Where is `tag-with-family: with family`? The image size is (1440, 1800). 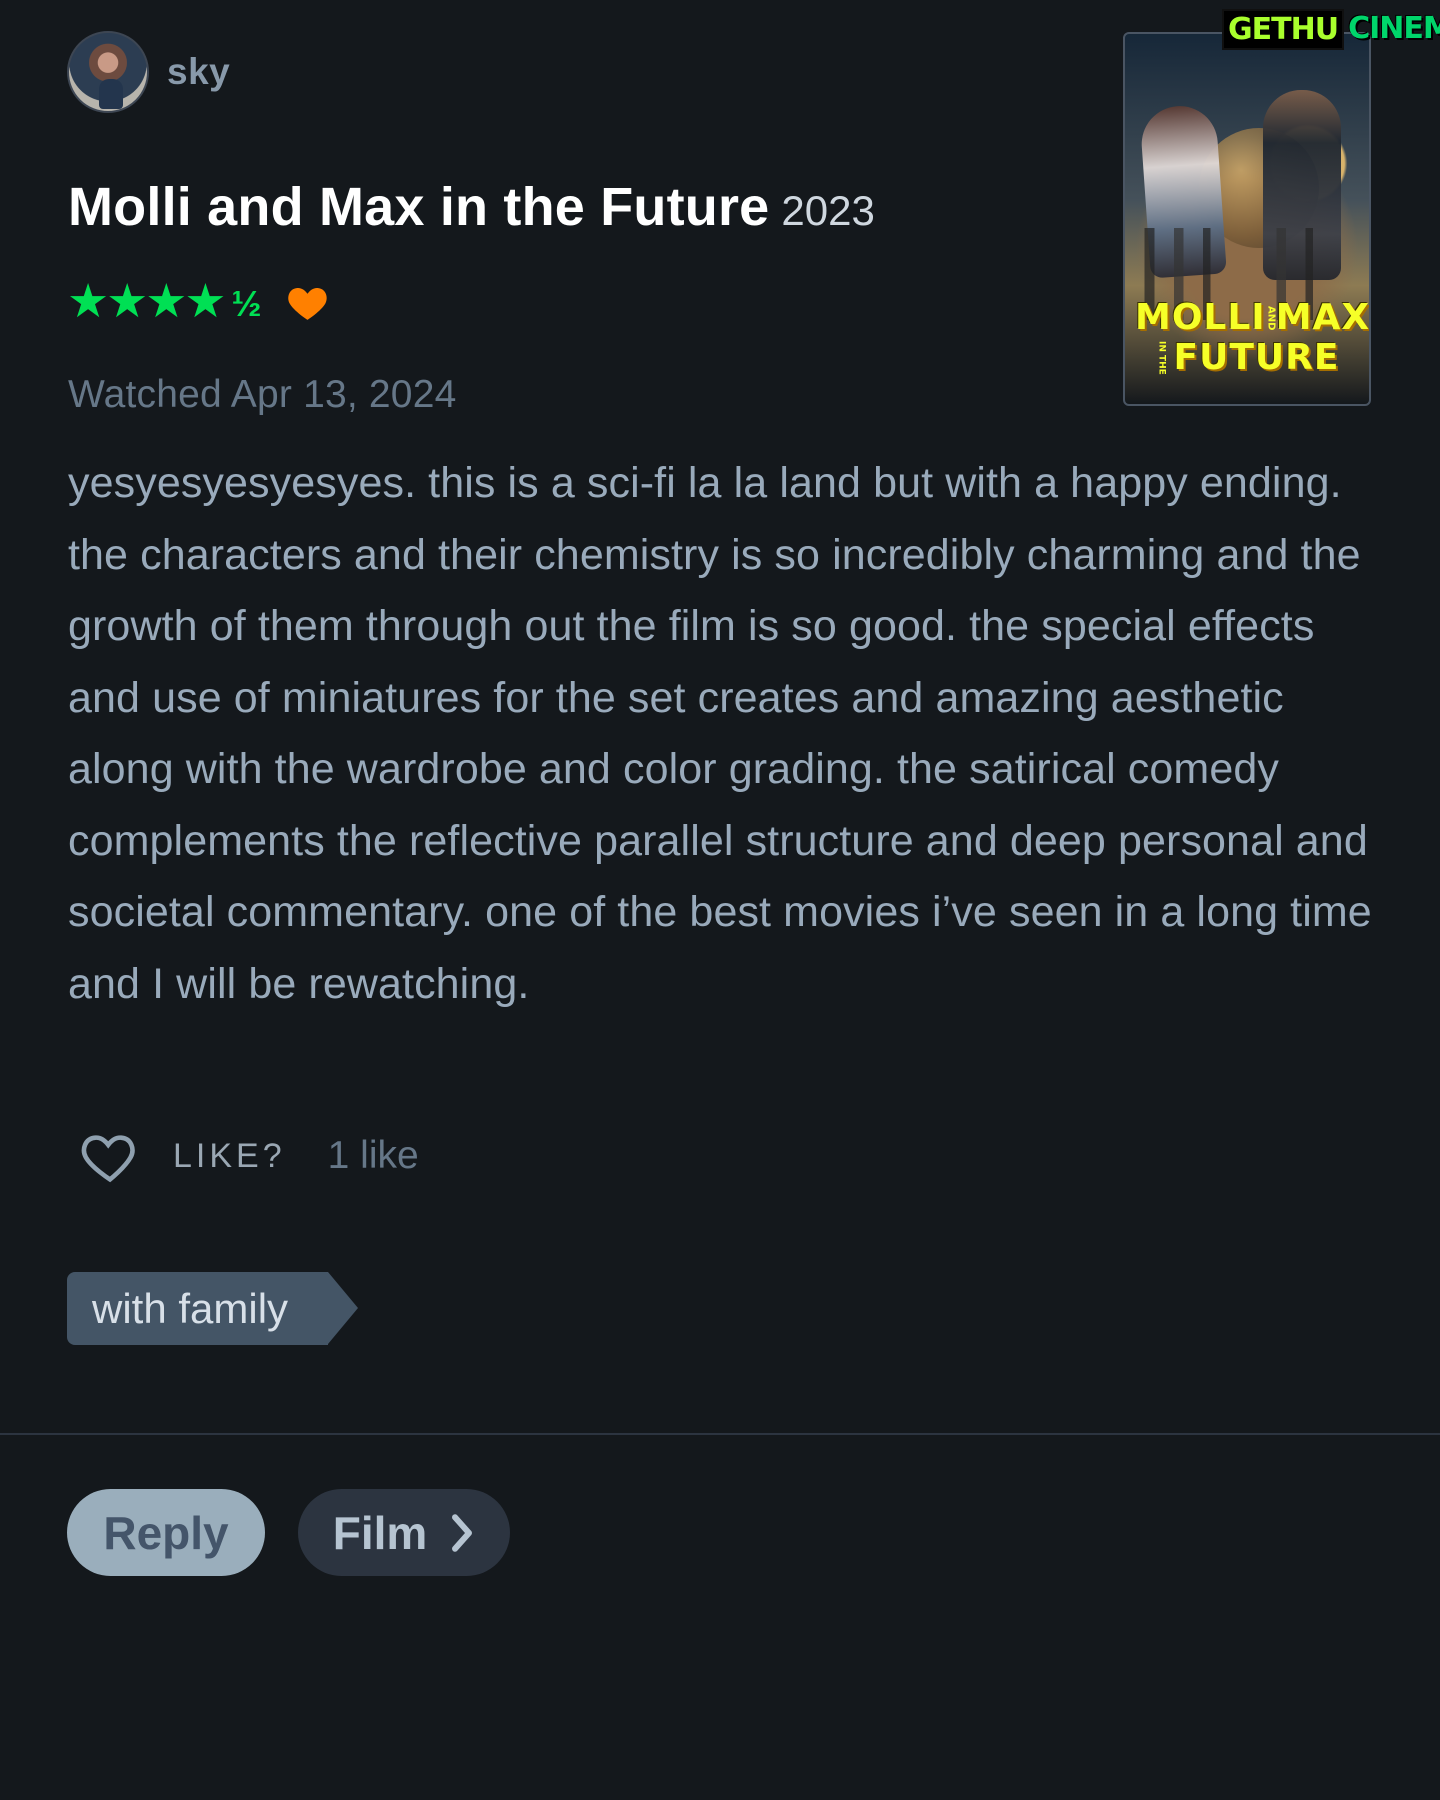 tag-with-family: with family is located at coordinates (213, 1308).